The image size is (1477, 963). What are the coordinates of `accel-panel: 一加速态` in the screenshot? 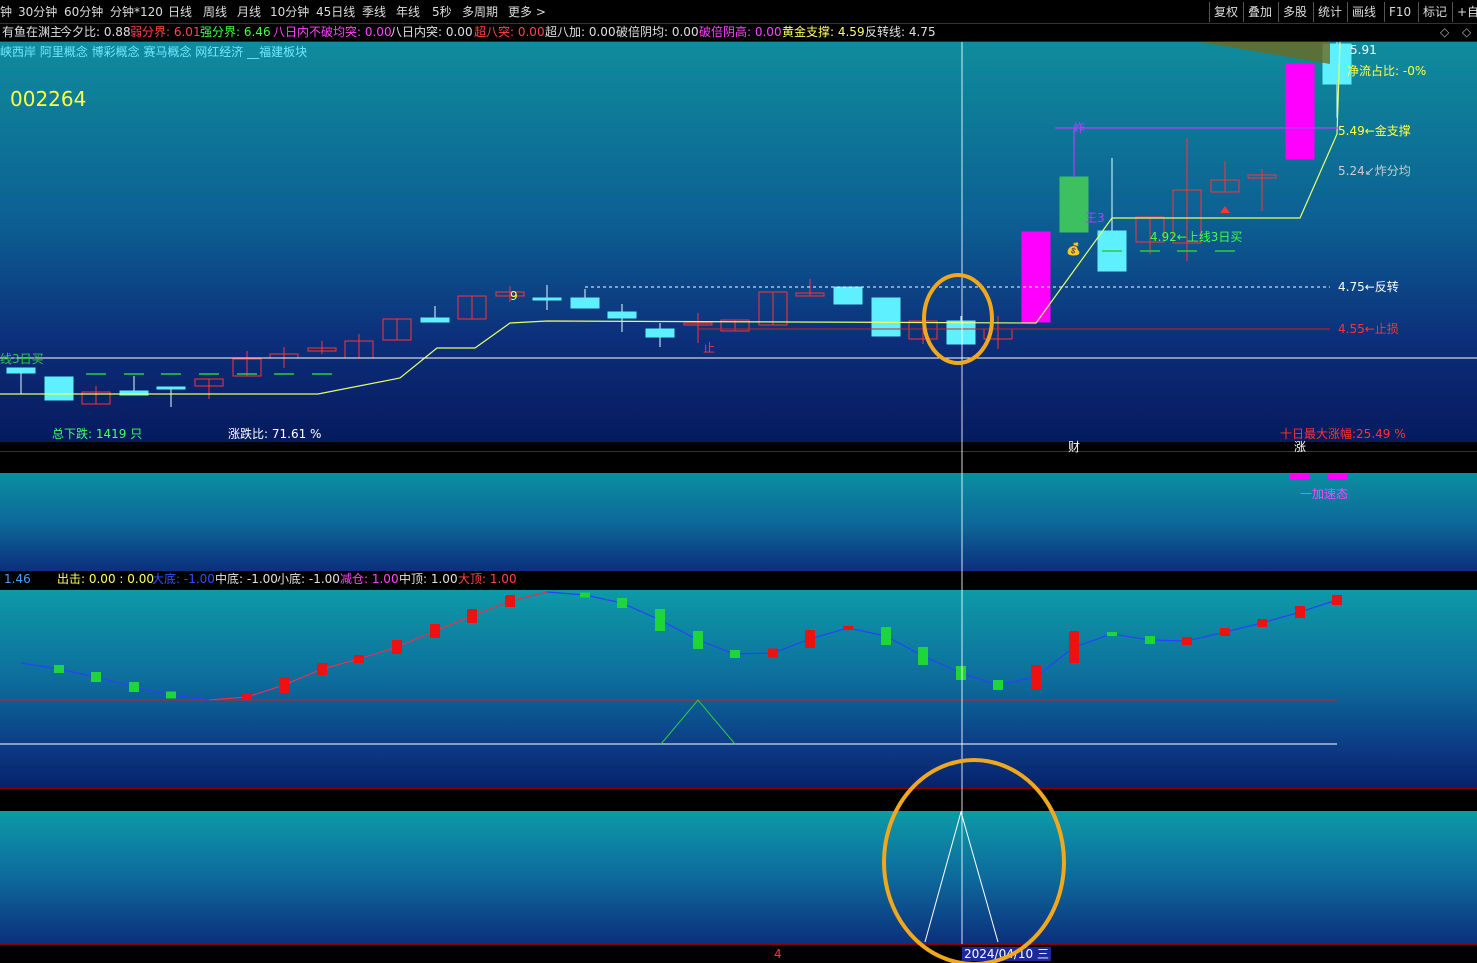 It's located at (738, 522).